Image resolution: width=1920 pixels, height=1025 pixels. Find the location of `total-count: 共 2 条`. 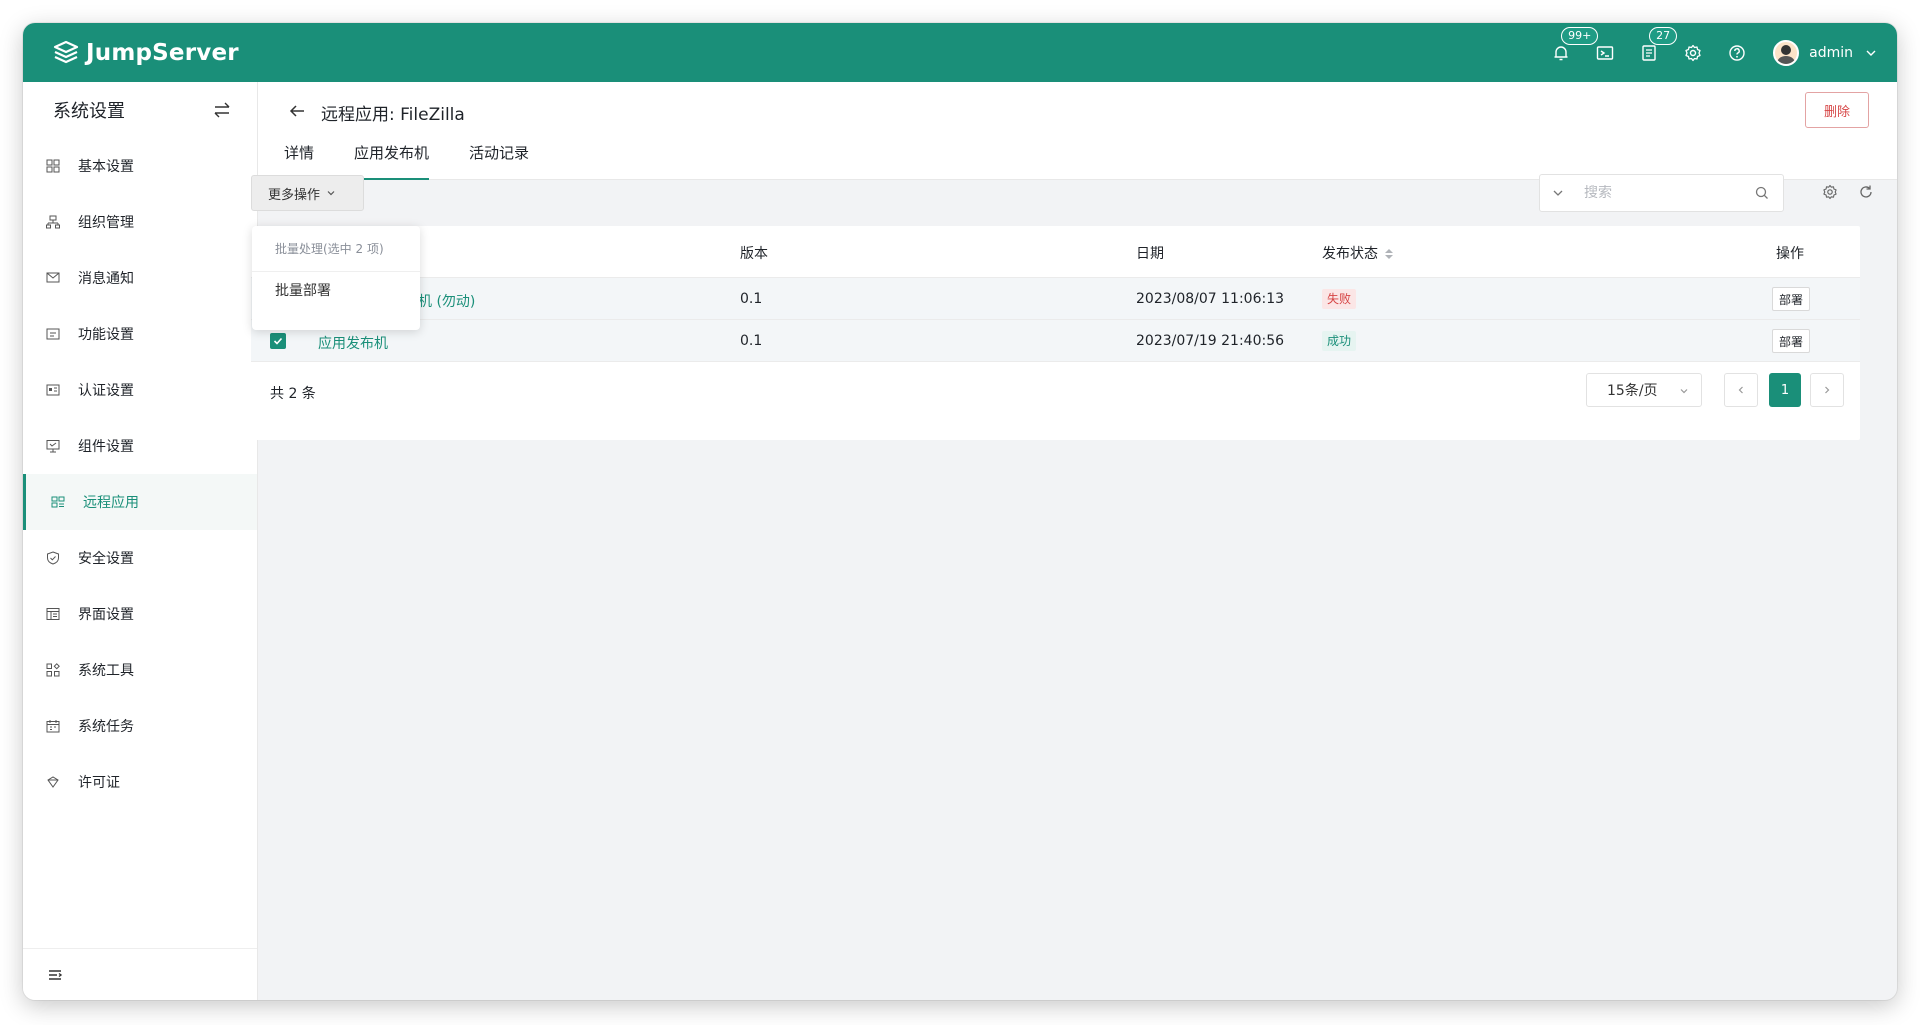

total-count: 共 2 条 is located at coordinates (293, 394).